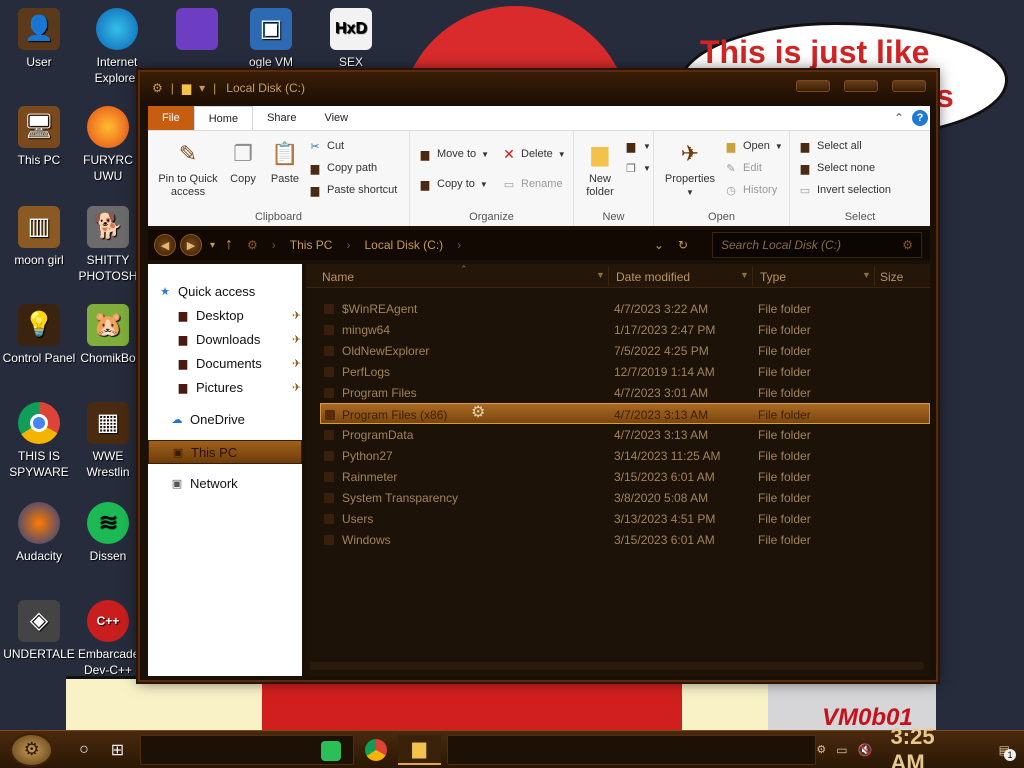 Image resolution: width=1024 pixels, height=768 pixels. Describe the element at coordinates (188, 168) in the screenshot. I see `pin-to-quick-access-button: ✎ Pin to Quick access` at that location.